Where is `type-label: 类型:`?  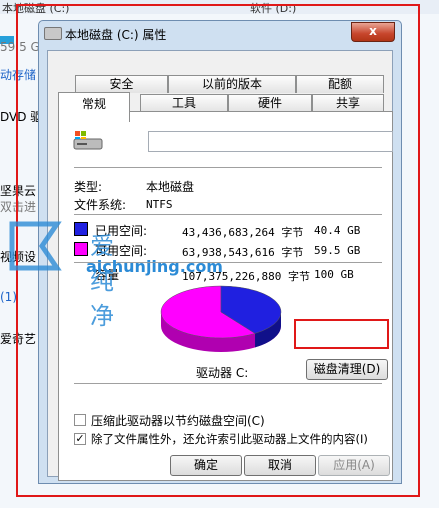 type-label: 类型: is located at coordinates (88, 187).